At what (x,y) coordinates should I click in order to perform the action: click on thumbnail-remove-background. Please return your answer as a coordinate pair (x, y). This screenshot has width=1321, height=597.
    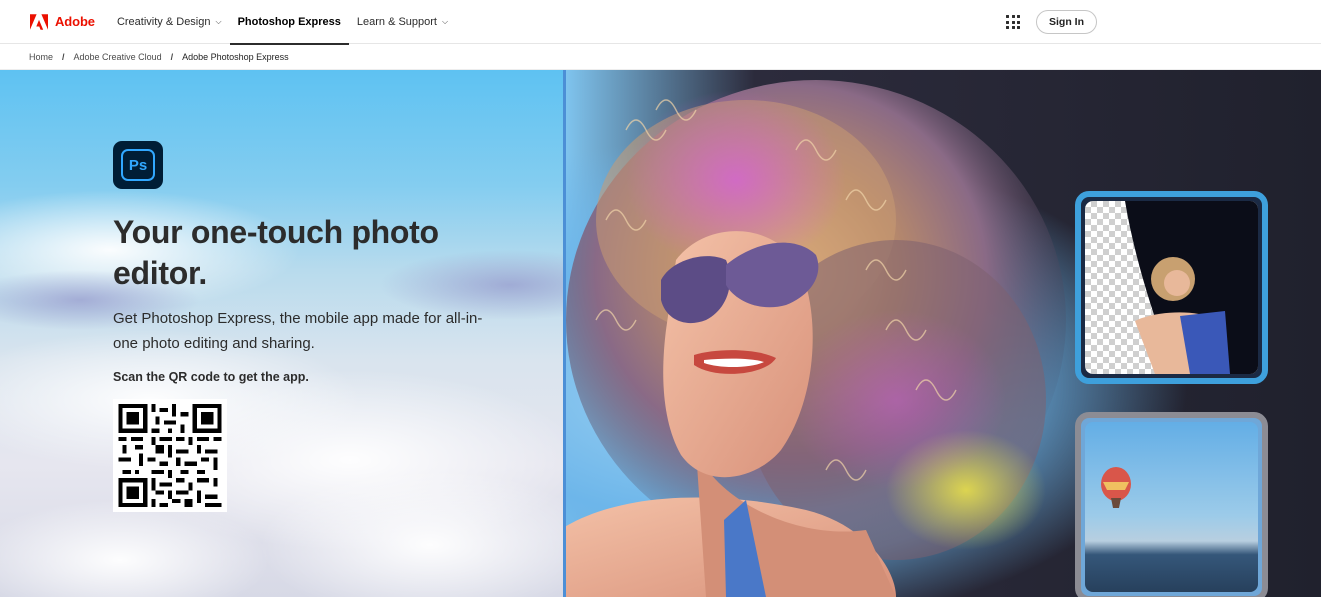
    Looking at the image, I should click on (1171, 287).